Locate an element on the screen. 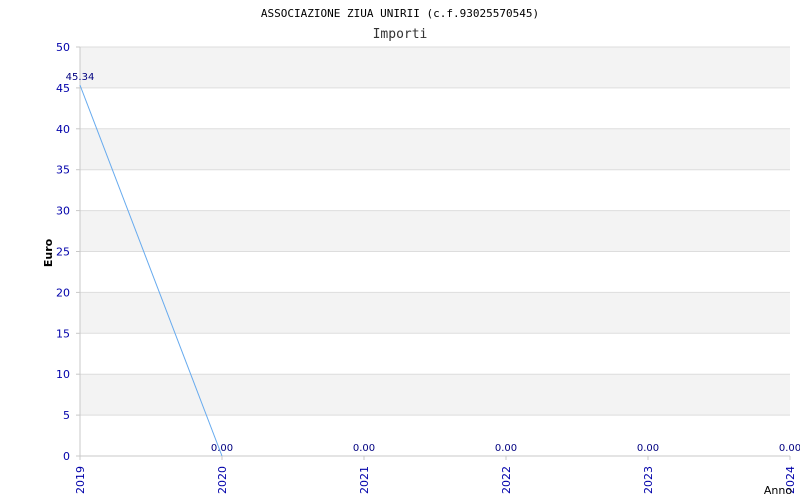  y-tick-label: 15 is located at coordinates (63, 333).